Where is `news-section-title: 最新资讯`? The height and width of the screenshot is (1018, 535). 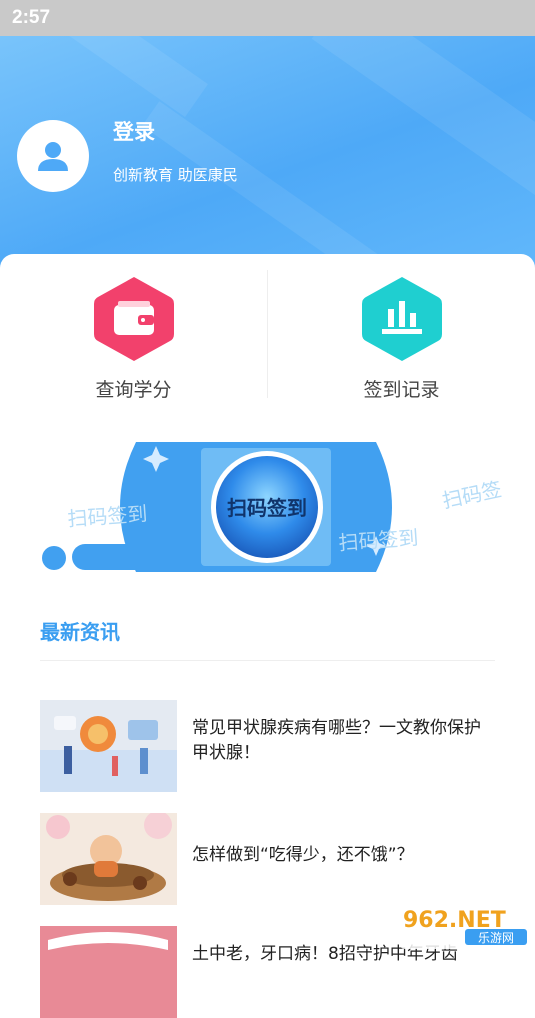 news-section-title: 最新资讯 is located at coordinates (80, 632).